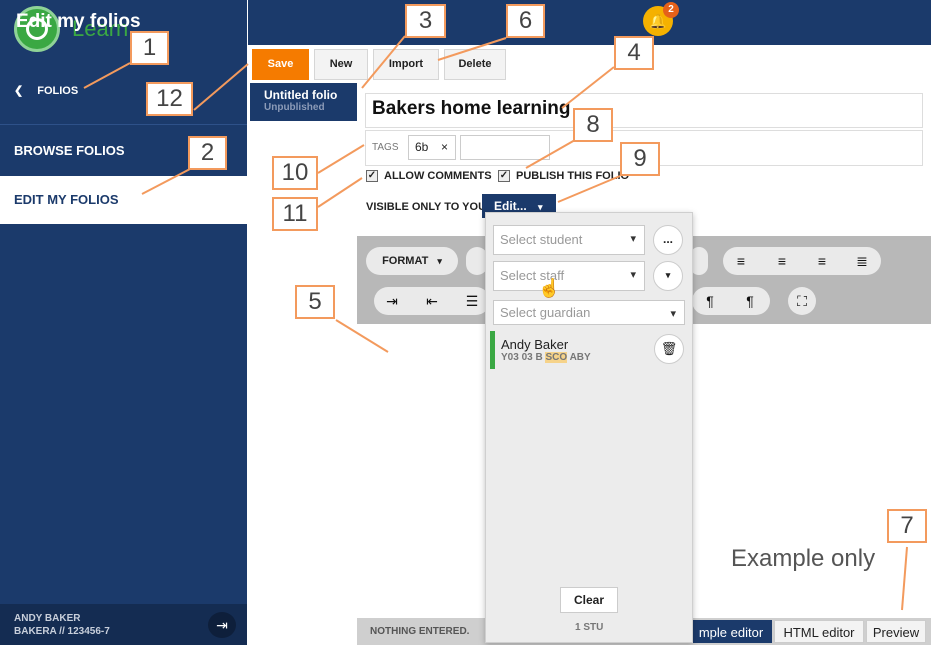 The image size is (931, 645). I want to click on align-right-icon: ≡, so click(822, 261).